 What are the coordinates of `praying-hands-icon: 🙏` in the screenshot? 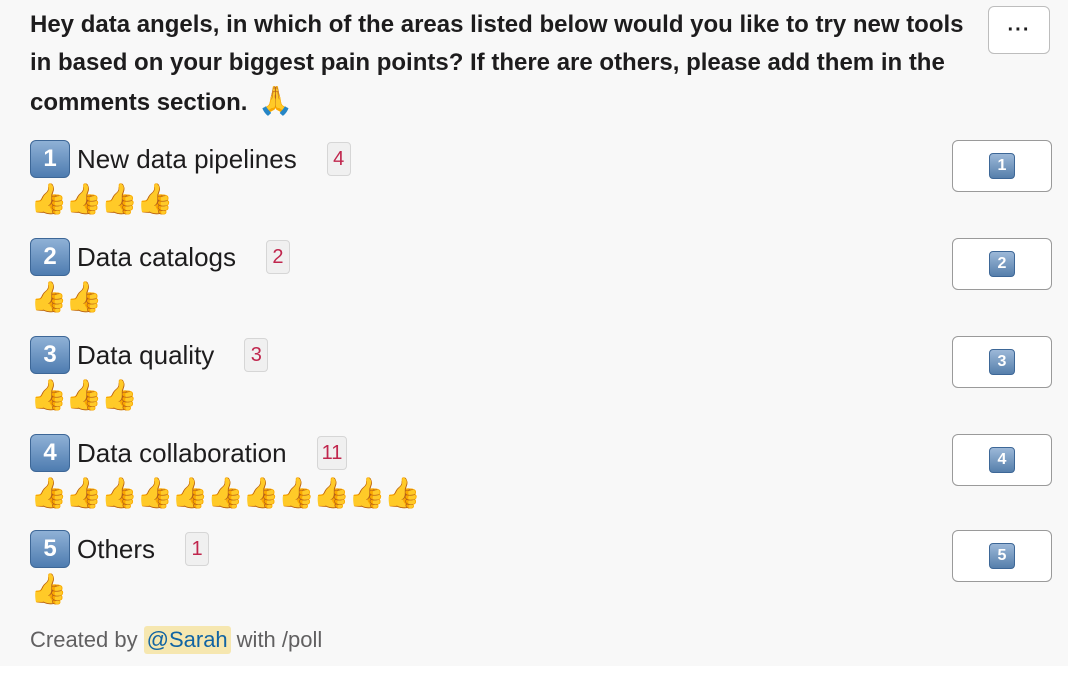 It's located at (275, 100).